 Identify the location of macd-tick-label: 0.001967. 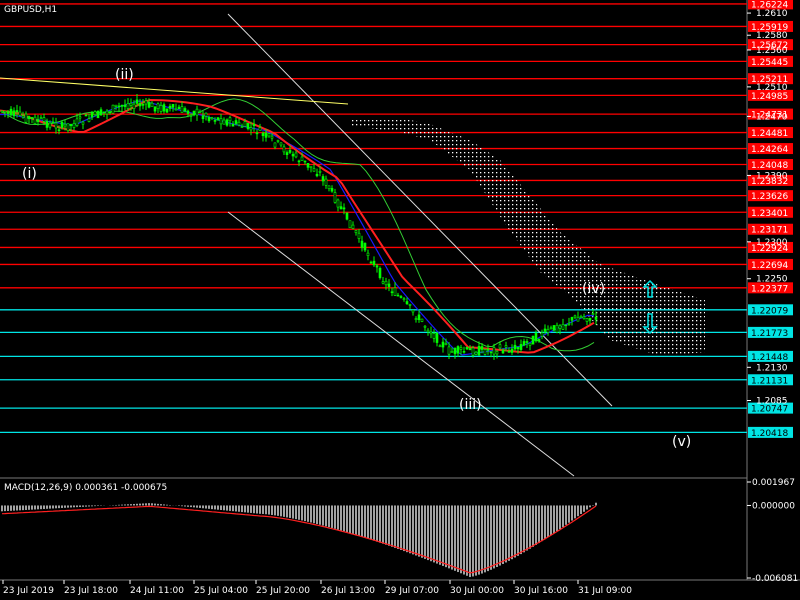
(773, 483).